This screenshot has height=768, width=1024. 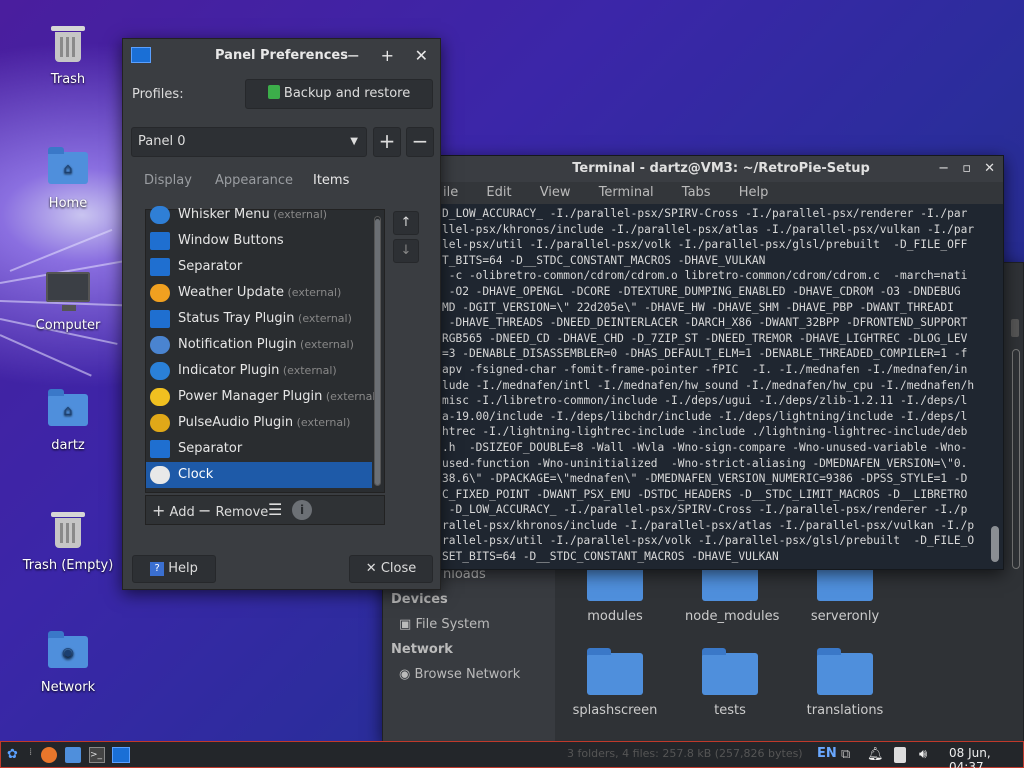 What do you see at coordinates (498, 192) in the screenshot?
I see `menu-edit: Edit` at bounding box center [498, 192].